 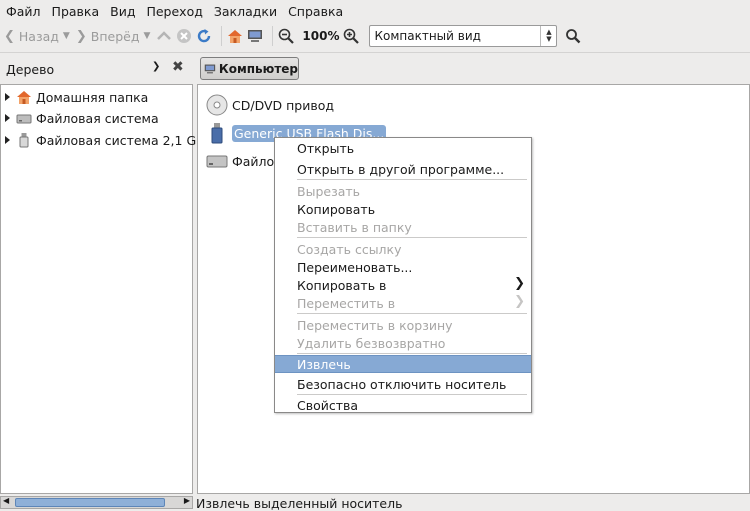 What do you see at coordinates (573, 36) in the screenshot?
I see `search-icon` at bounding box center [573, 36].